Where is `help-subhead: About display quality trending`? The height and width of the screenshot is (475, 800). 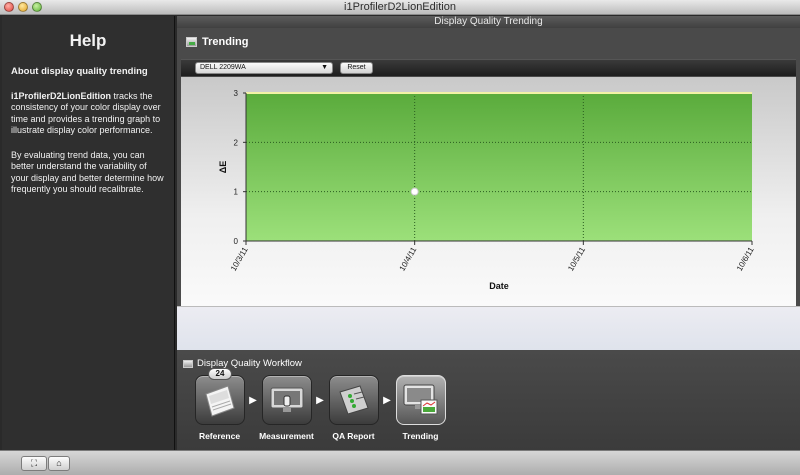
help-subhead: About display quality trending is located at coordinates (79, 71).